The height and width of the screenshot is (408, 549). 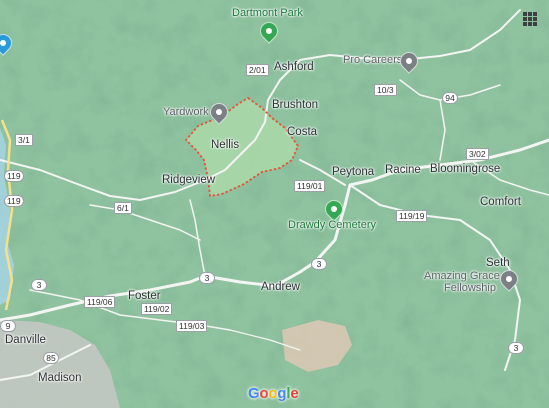 What do you see at coordinates (498, 263) in the screenshot?
I see `place-label-seth: Seth` at bounding box center [498, 263].